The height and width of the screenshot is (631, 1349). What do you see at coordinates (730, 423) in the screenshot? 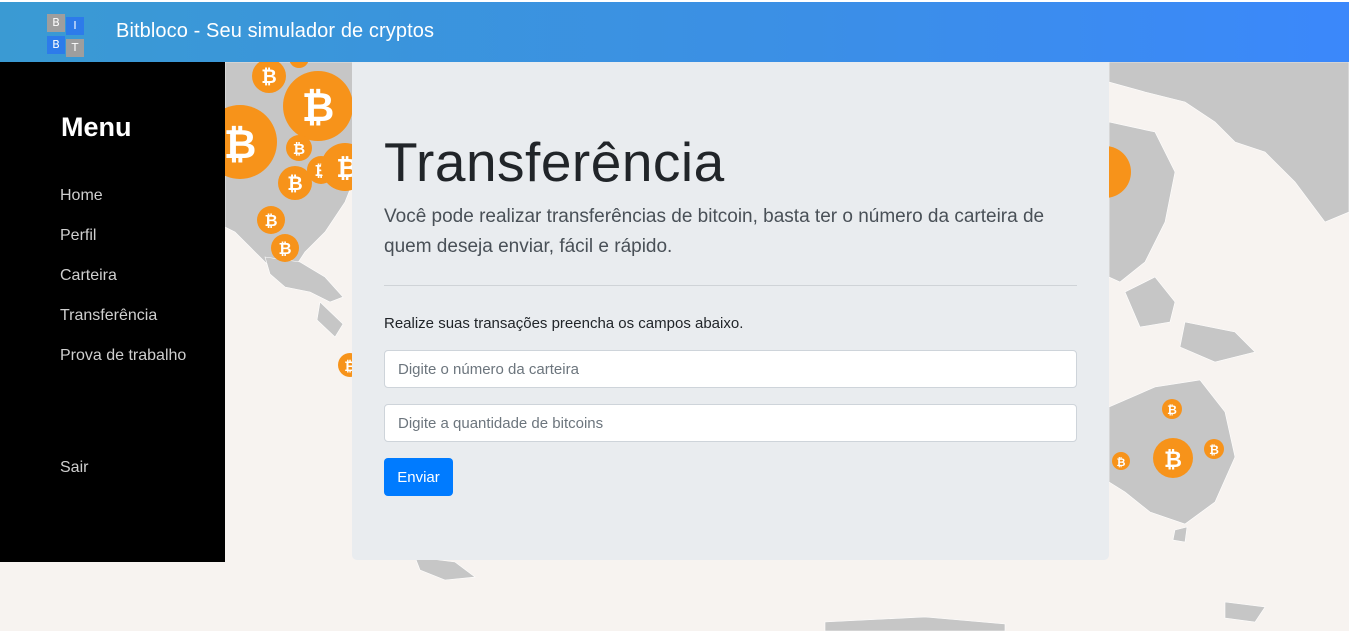
I see `bitcoin-amount-input` at bounding box center [730, 423].